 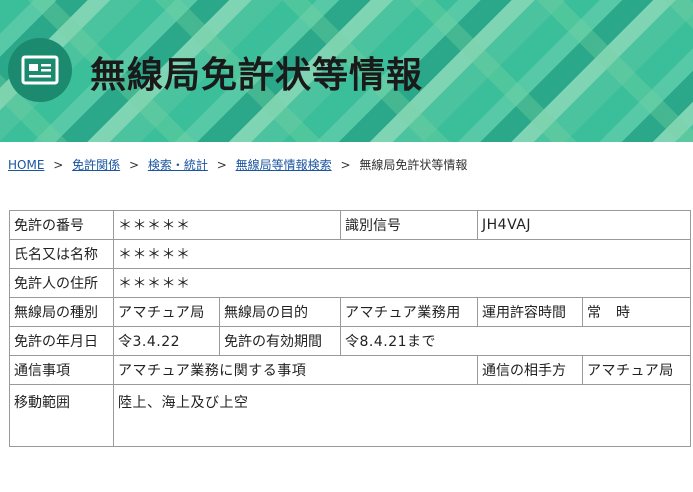 I want to click on callsign-label: 識別信号, so click(x=409, y=225).